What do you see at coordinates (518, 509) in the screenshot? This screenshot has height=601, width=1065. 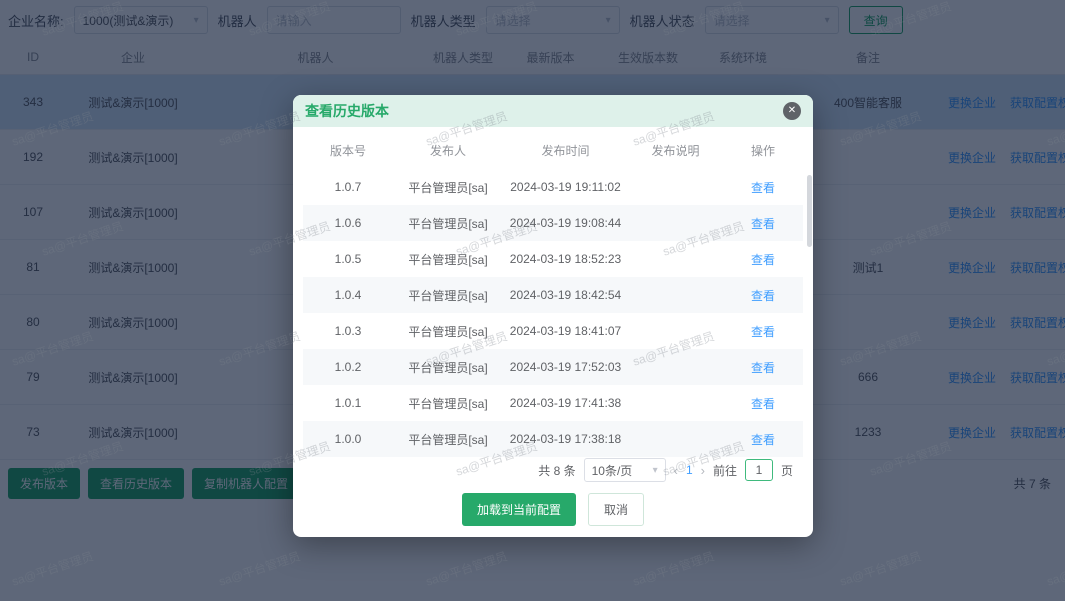 I see `load-to-current-config-button: 加载到当前配置` at bounding box center [518, 509].